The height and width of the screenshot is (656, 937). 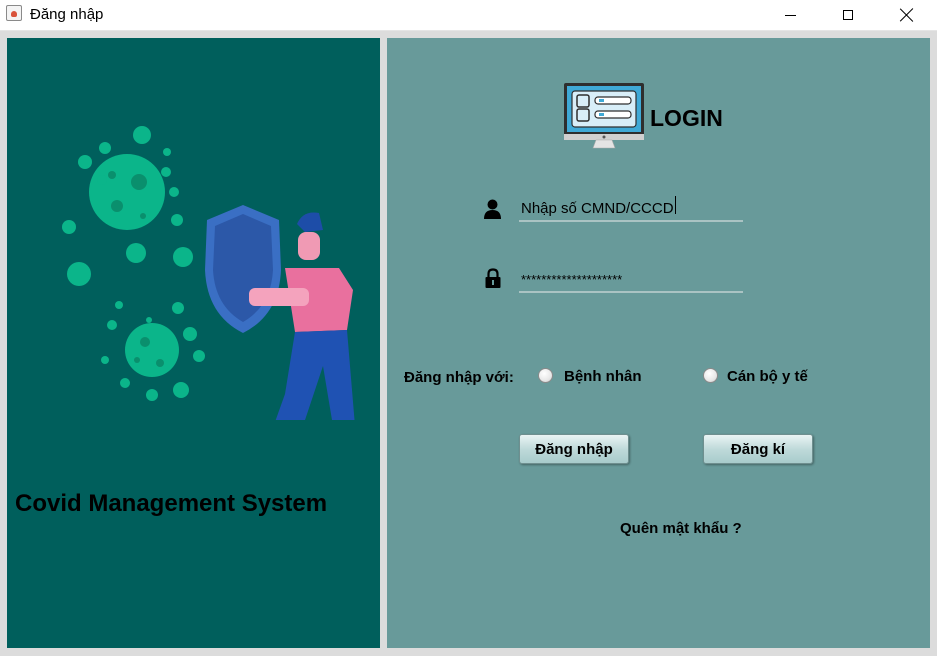 I want to click on computer-login-icon, so click(x=604, y=116).